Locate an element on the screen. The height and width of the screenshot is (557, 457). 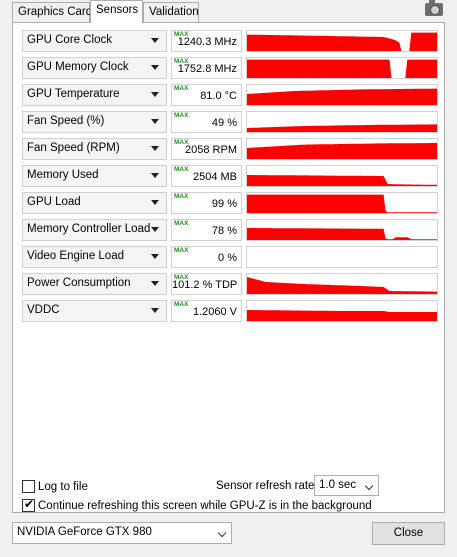
sensor-name-dropdown: Power Consumption is located at coordinates (94, 284).